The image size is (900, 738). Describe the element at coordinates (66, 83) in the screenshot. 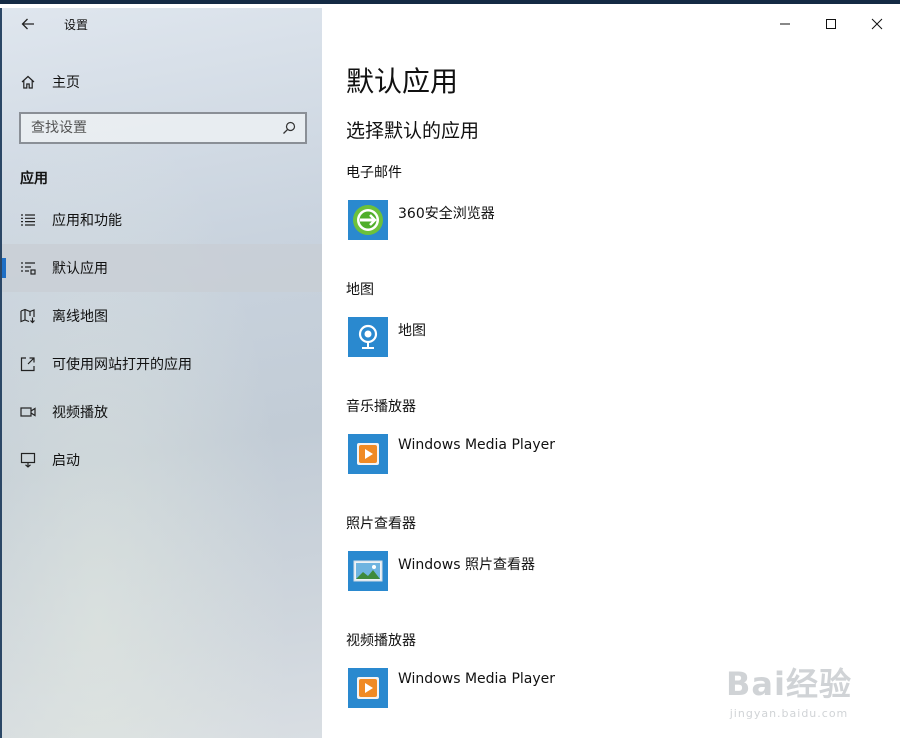

I see `home-label: 主页` at that location.